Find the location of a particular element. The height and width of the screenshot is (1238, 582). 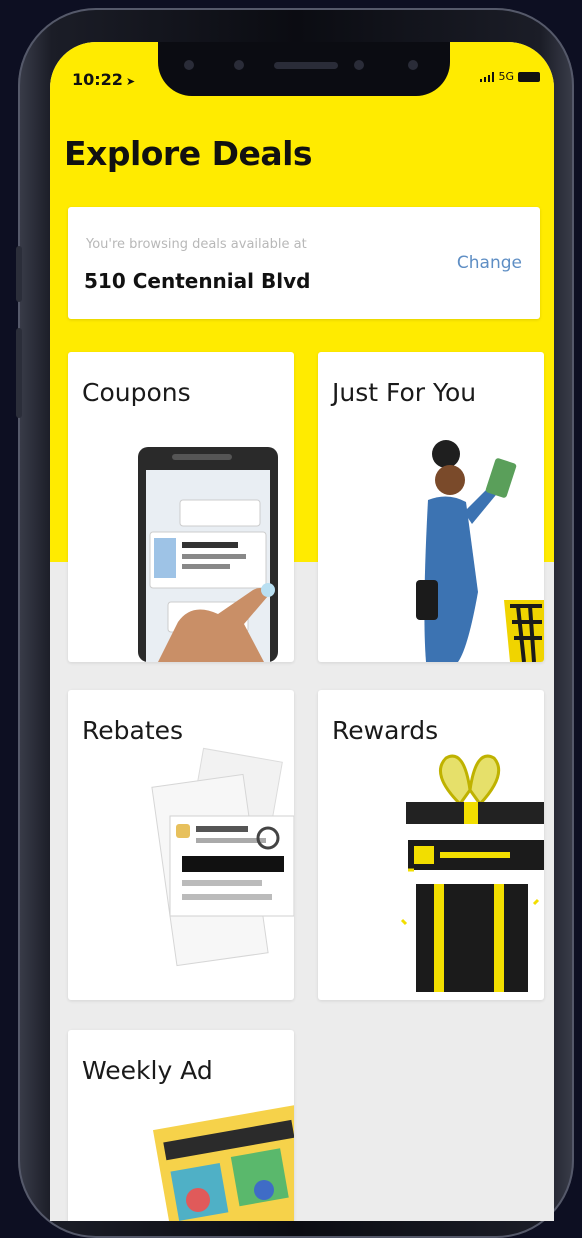

status-time-text: 10:22 is located at coordinates (97, 79).